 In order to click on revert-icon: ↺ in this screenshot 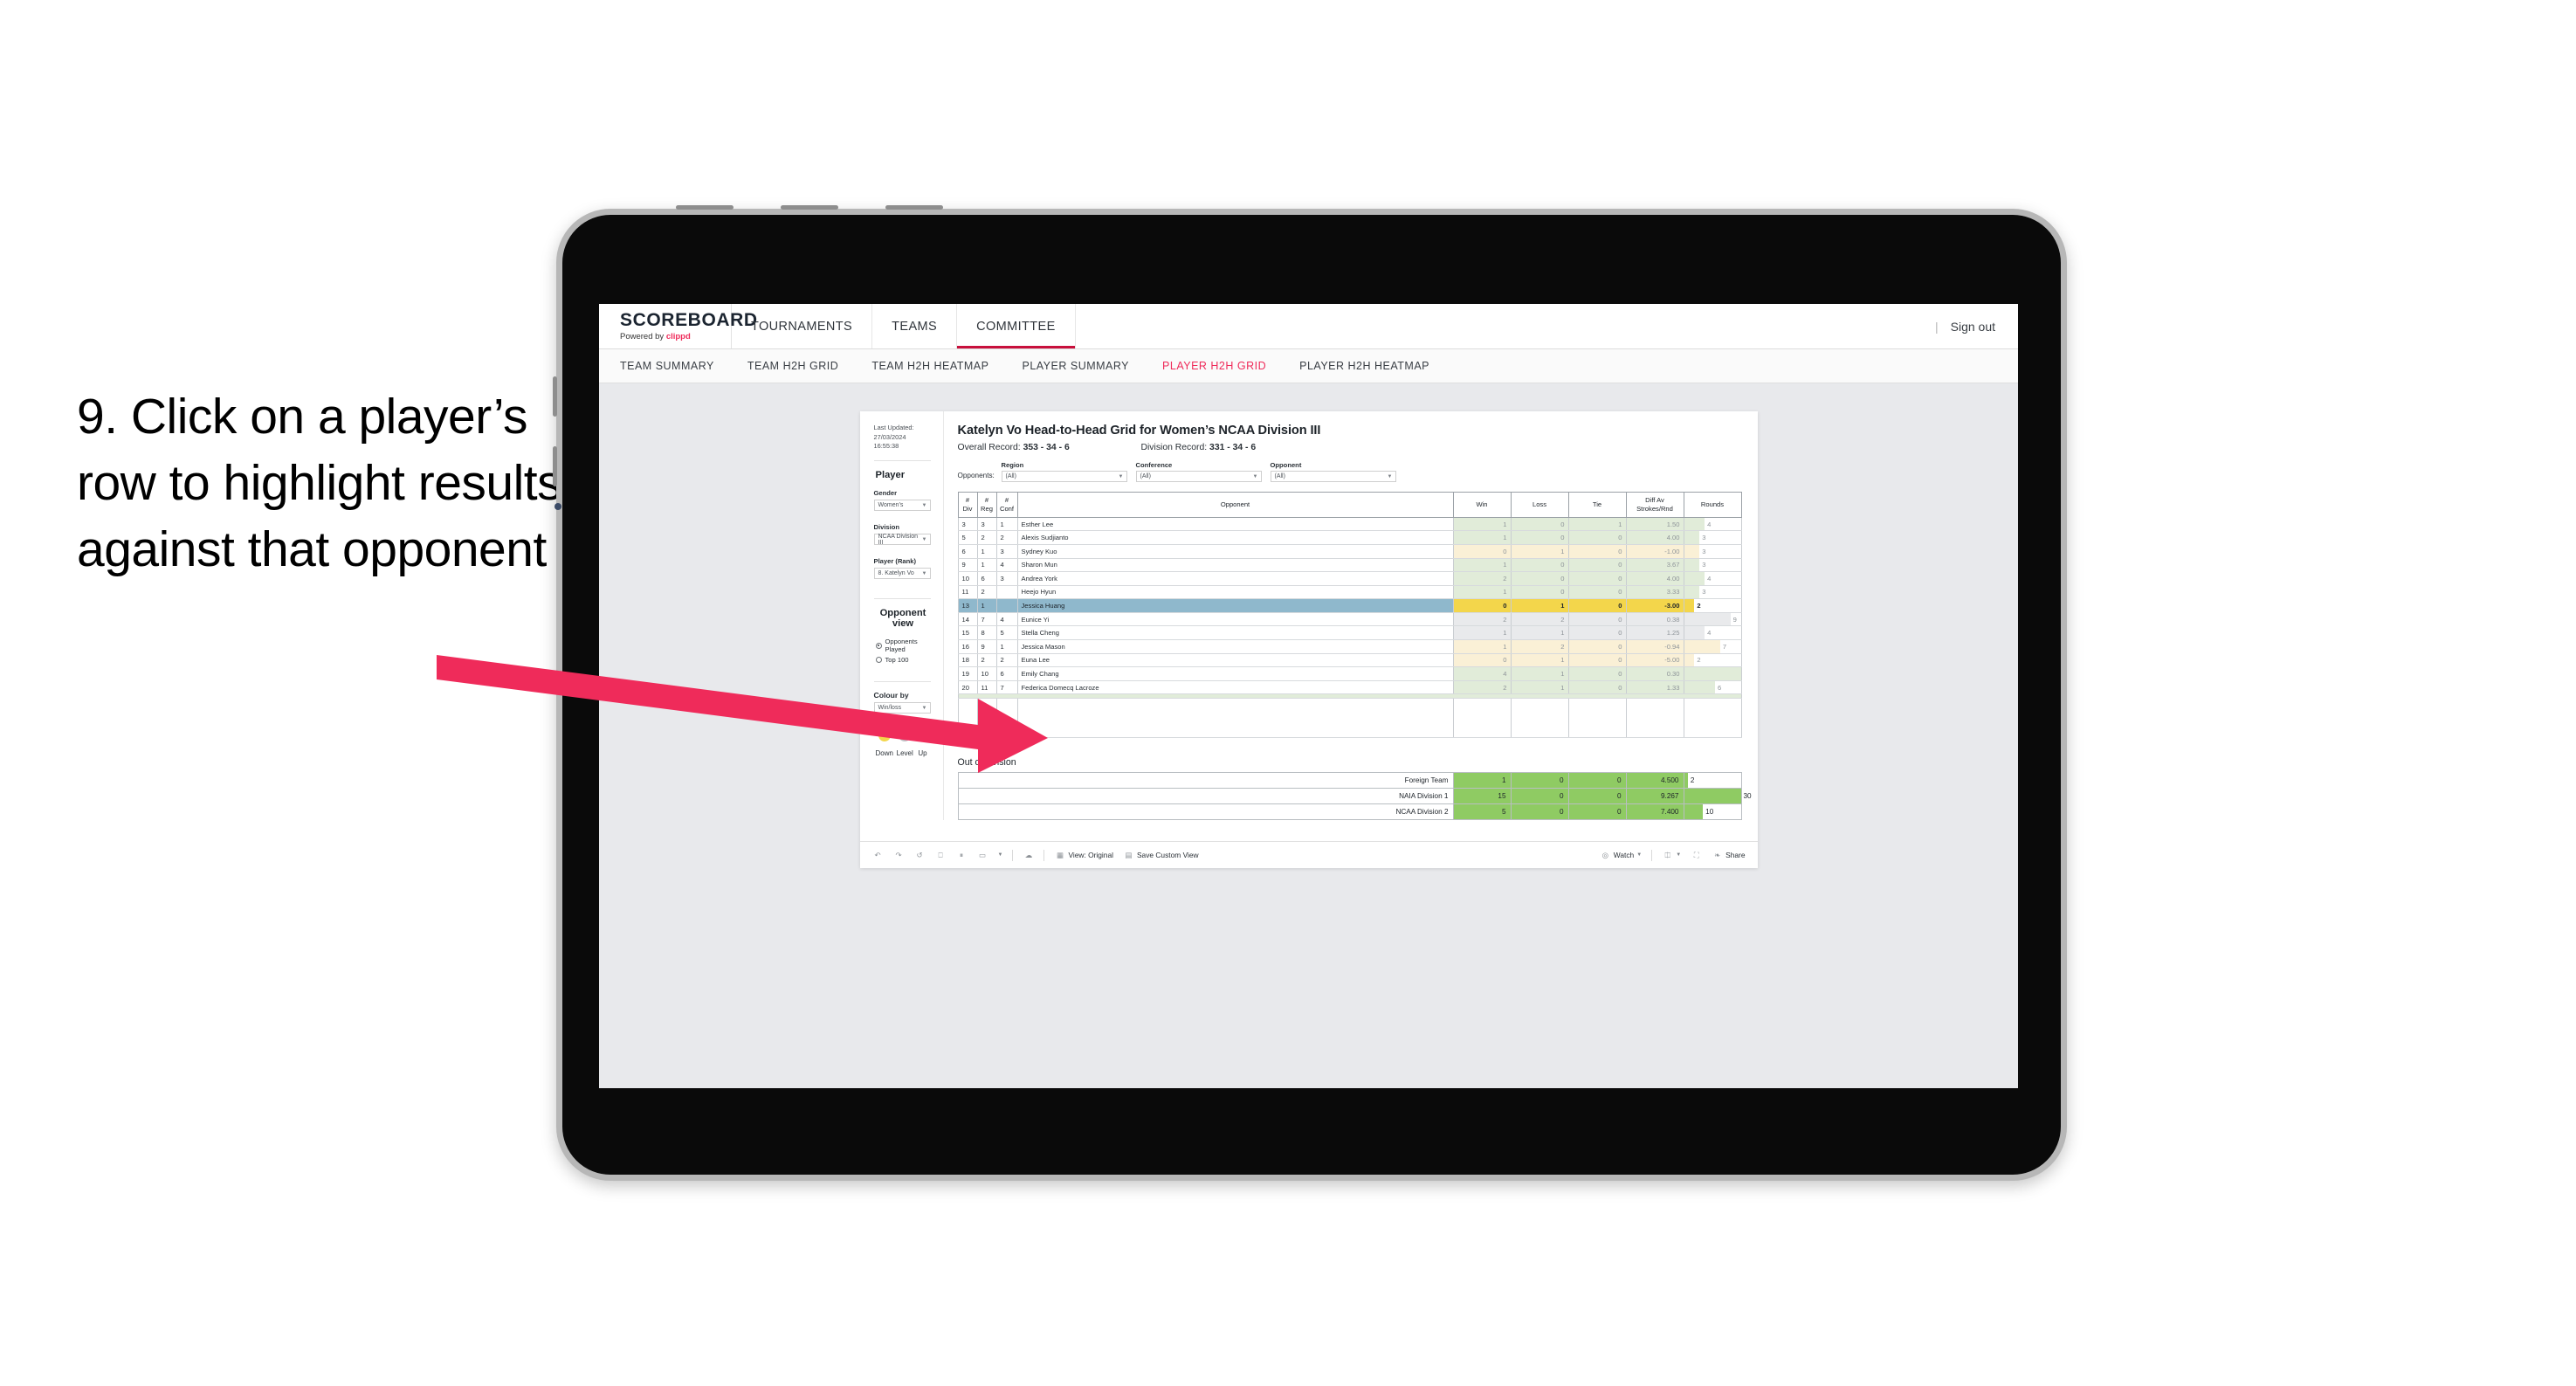, I will do `click(920, 855)`.